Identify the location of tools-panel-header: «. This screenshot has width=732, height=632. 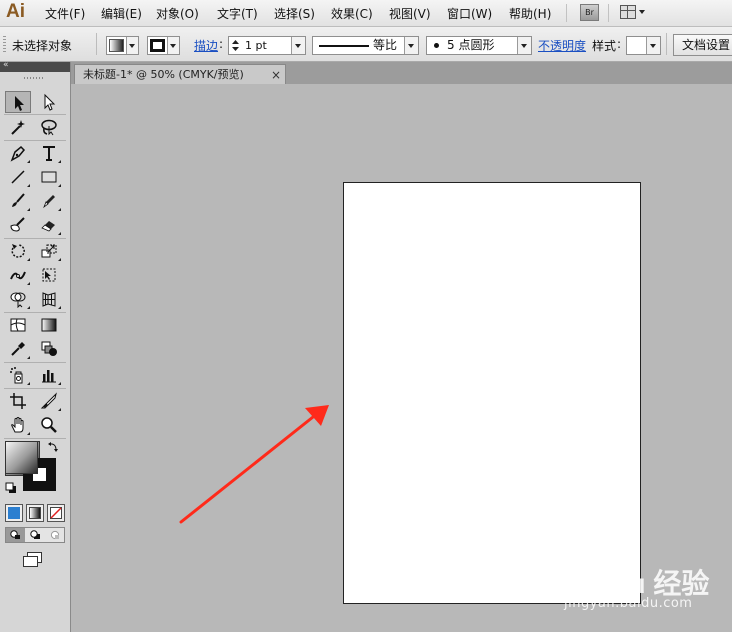
(35, 66).